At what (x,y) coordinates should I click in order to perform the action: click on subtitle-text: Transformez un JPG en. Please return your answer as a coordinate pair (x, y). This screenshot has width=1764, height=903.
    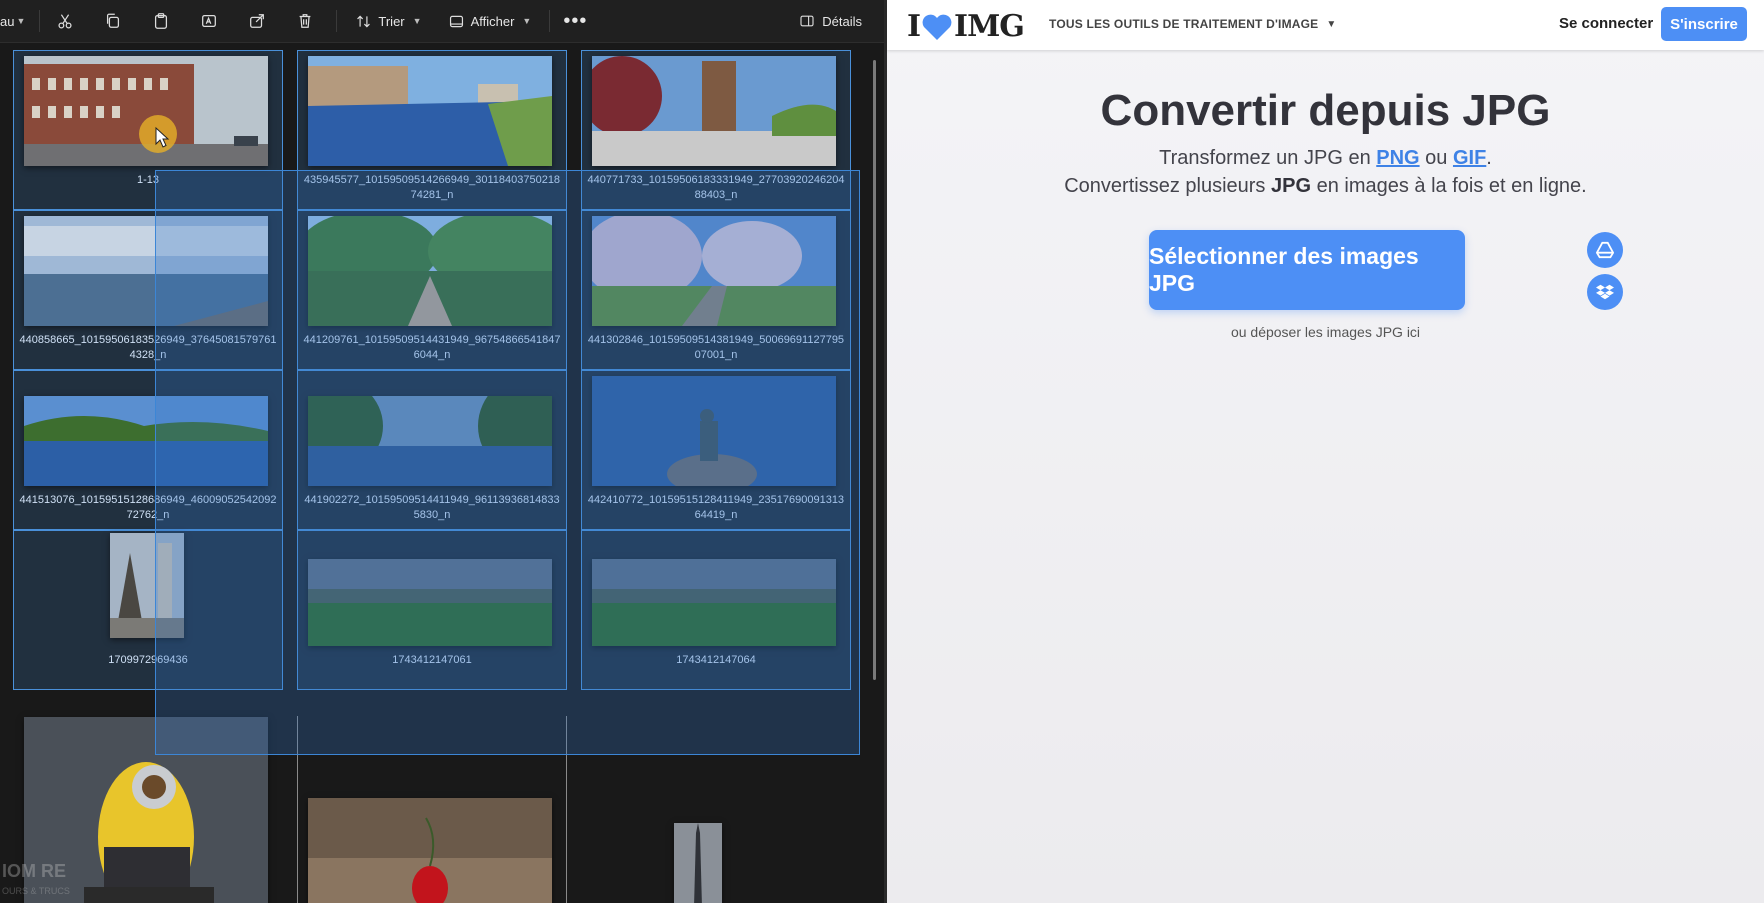
    Looking at the image, I should click on (1268, 158).